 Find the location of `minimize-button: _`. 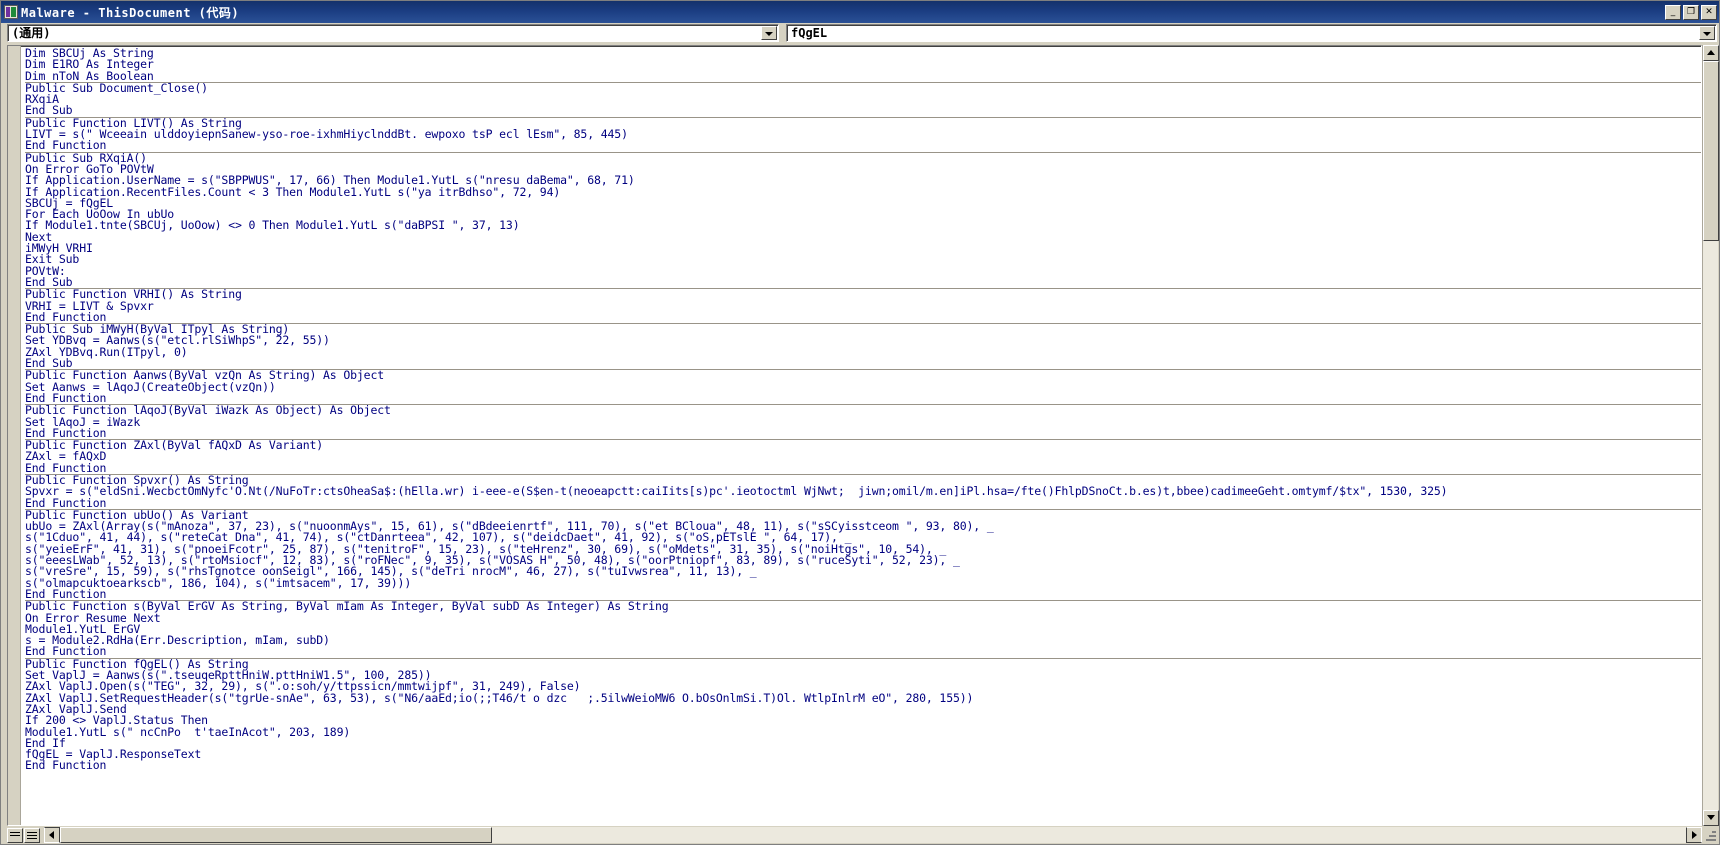

minimize-button: _ is located at coordinates (1673, 12).